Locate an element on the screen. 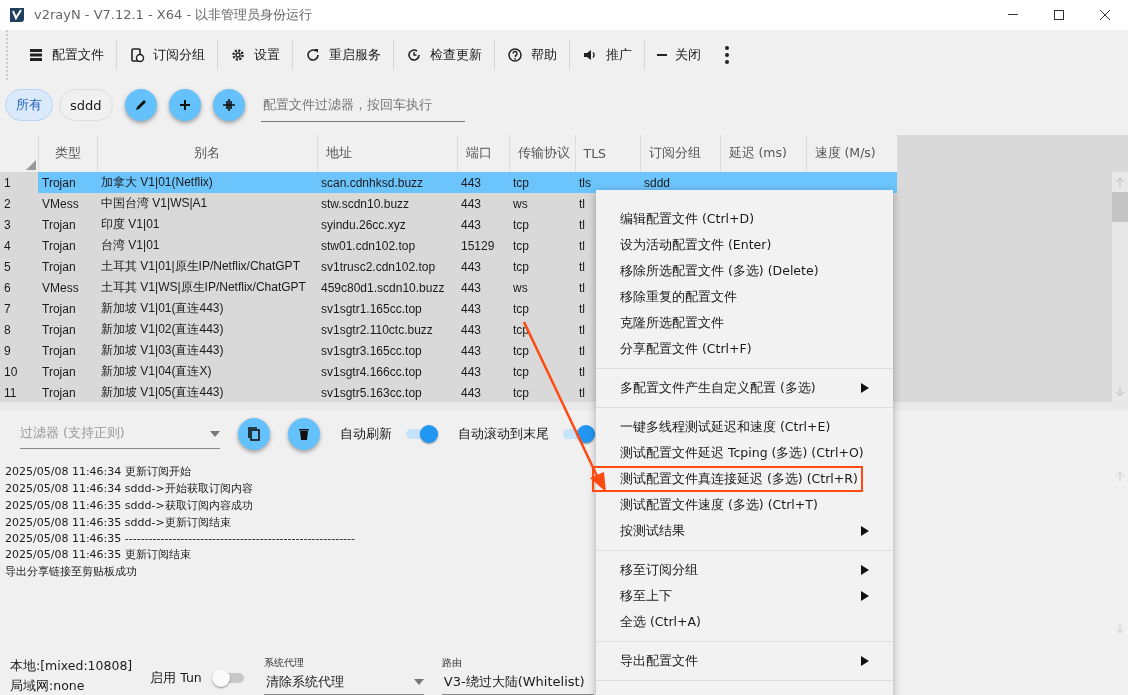 This screenshot has width=1128, height=695. toolbar-button: 设置 is located at coordinates (255, 55).